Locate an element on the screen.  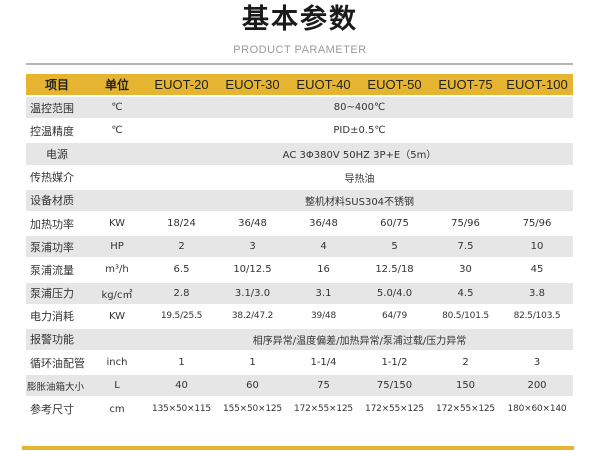
table-row: 膨胀油箱大小 L 40 60 75 75/150 150 200 is located at coordinates (299, 386).